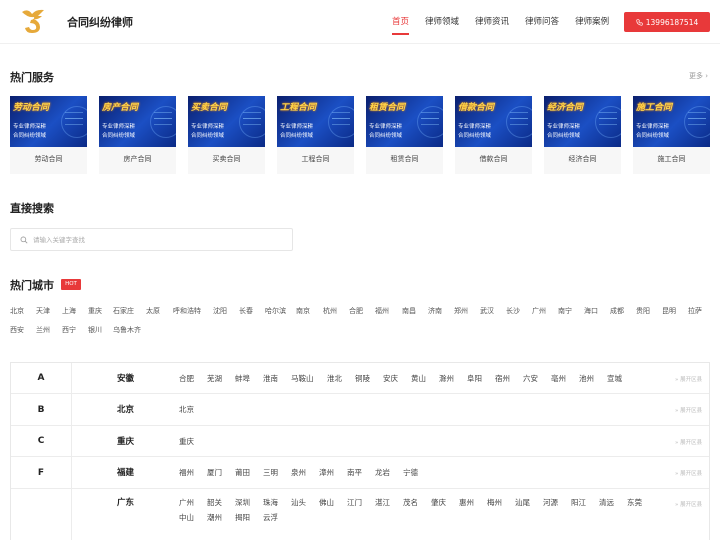  What do you see at coordinates (242, 502) in the screenshot?
I see `province-city-link: 深圳` at bounding box center [242, 502].